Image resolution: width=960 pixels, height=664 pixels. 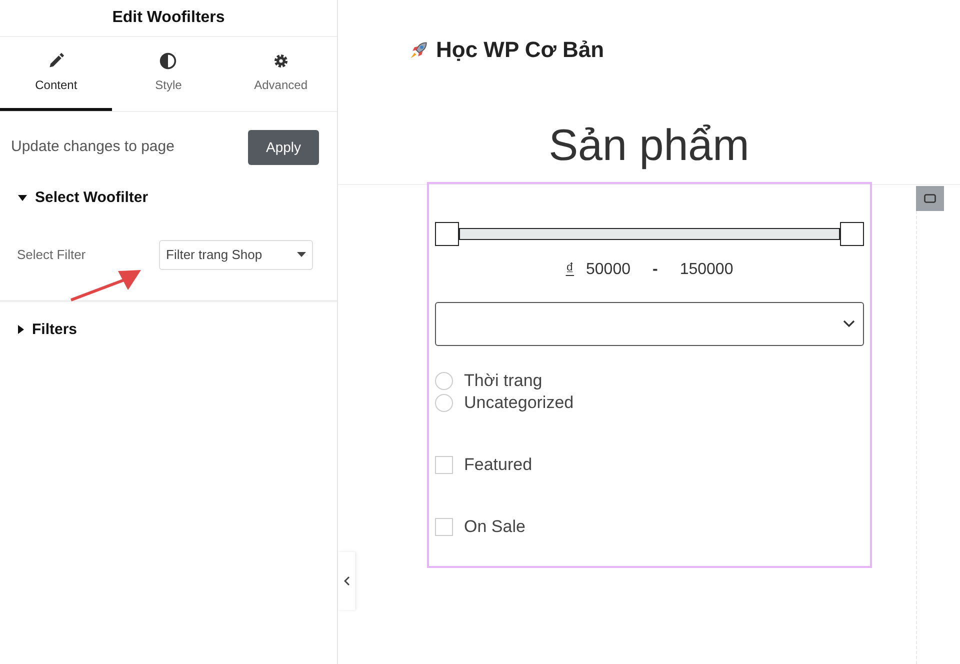 I want to click on collapse-panel-button, so click(x=346, y=581).